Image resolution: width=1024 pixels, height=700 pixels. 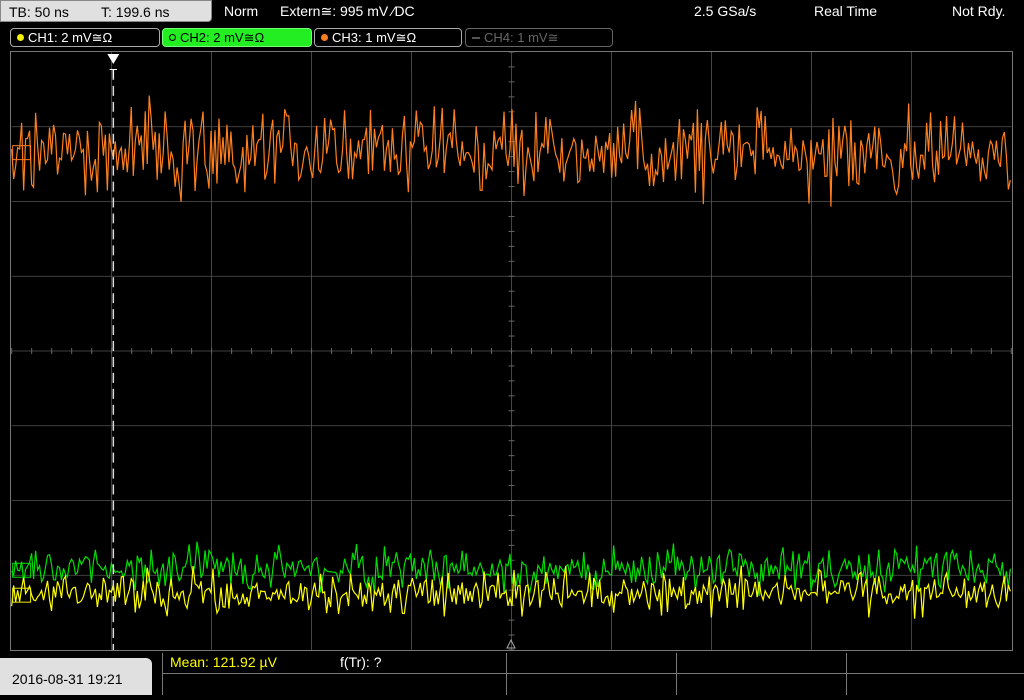 I want to click on channel-4-button: CH4: 1 mV≅, so click(x=539, y=37).